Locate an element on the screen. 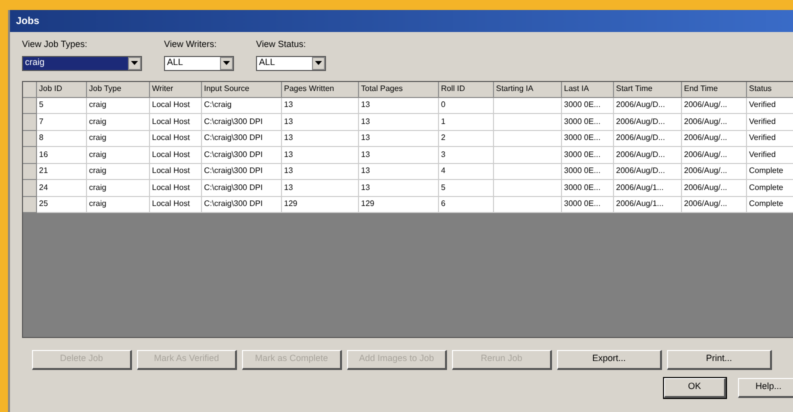 The height and width of the screenshot is (412, 793). filter-label: View Job Types: is located at coordinates (55, 44).